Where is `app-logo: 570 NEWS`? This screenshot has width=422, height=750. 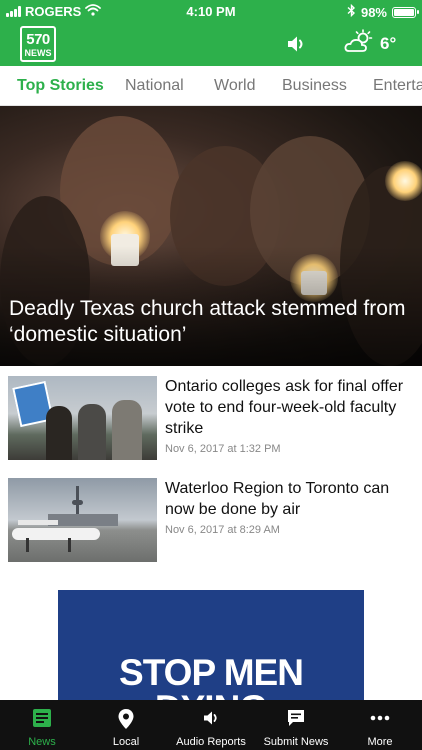 app-logo: 570 NEWS is located at coordinates (38, 44).